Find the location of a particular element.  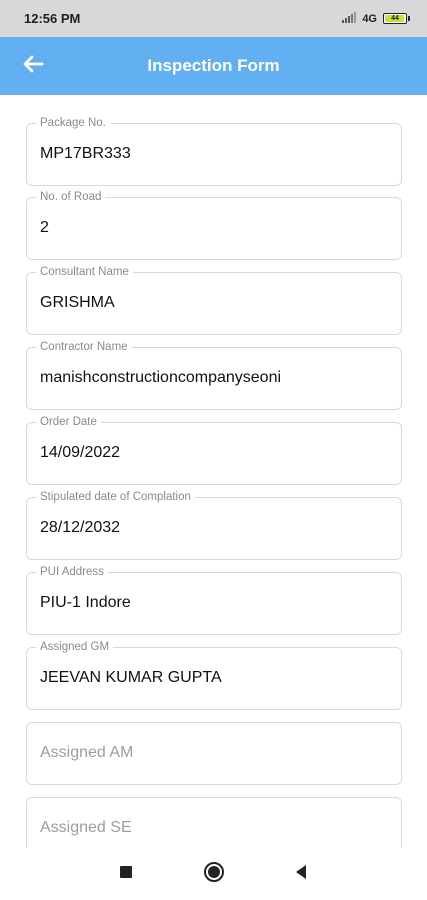

field-placeholder: Assigned AM is located at coordinates (87, 752).